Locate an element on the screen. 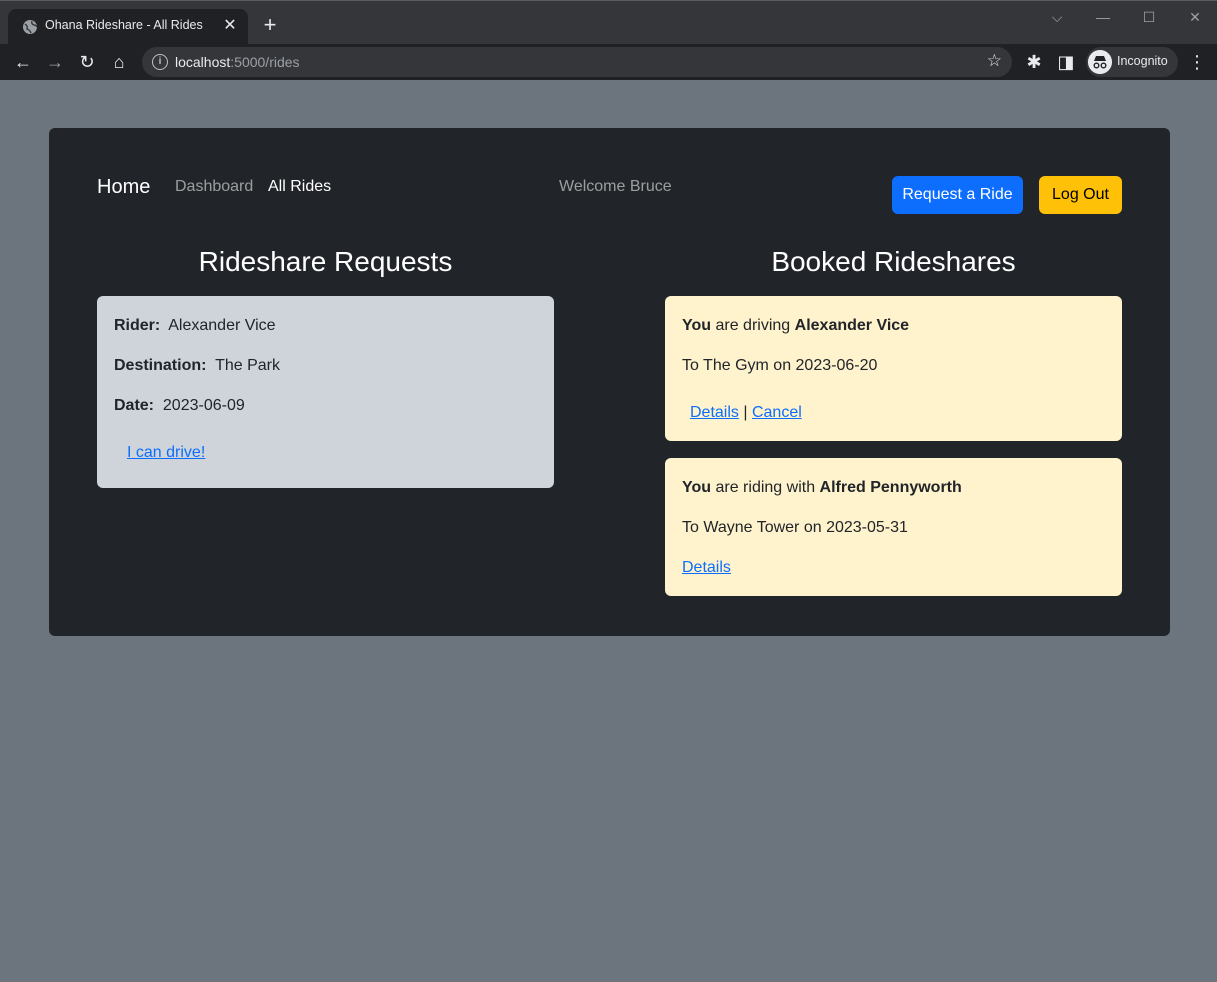 This screenshot has width=1217, height=982. home-icon: ⌂ is located at coordinates (119, 62).